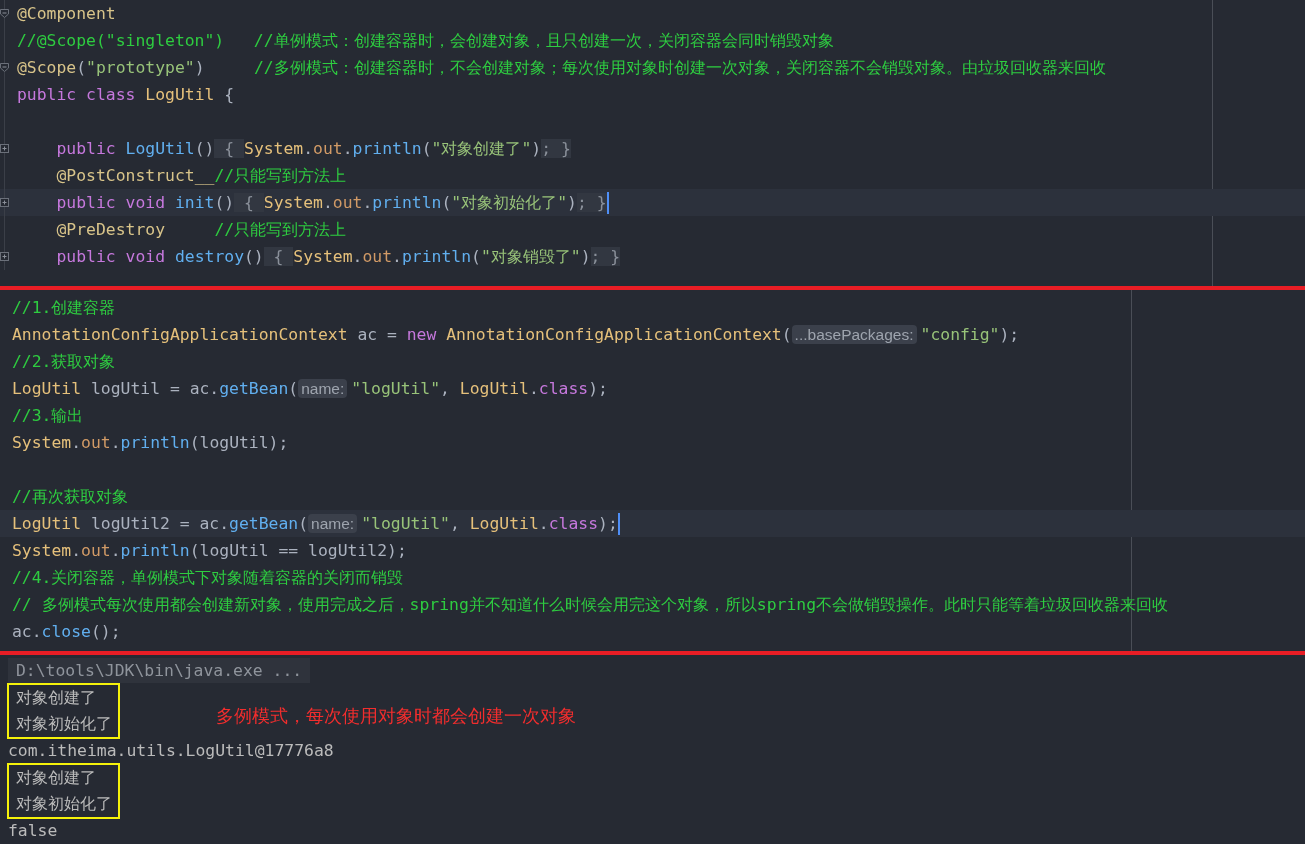  I want to click on code-line: public void init() { System.out.println("对象初始化了"); }, so click(331, 203).